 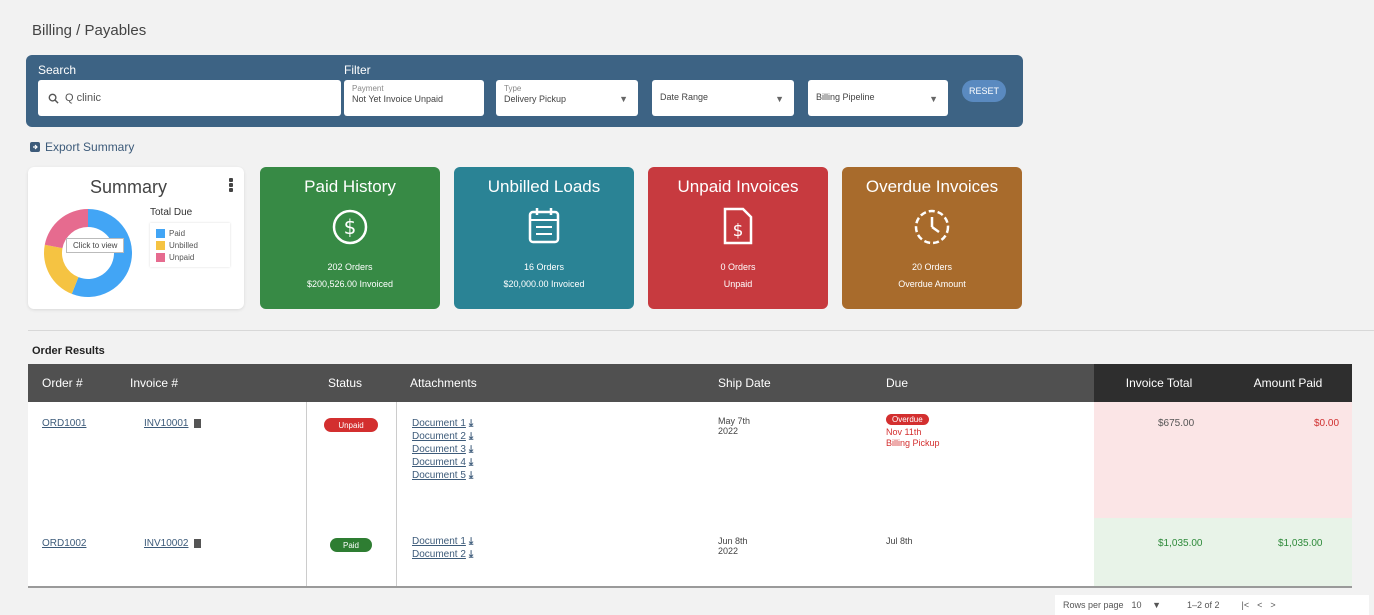 What do you see at coordinates (177, 233) in the screenshot?
I see `legend-label: Paid` at bounding box center [177, 233].